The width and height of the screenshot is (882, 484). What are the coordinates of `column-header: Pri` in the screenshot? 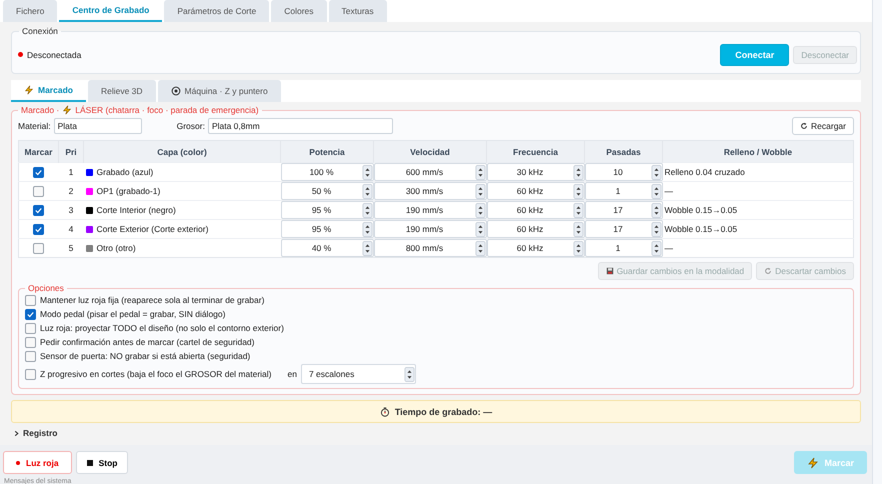 It's located at (71, 151).